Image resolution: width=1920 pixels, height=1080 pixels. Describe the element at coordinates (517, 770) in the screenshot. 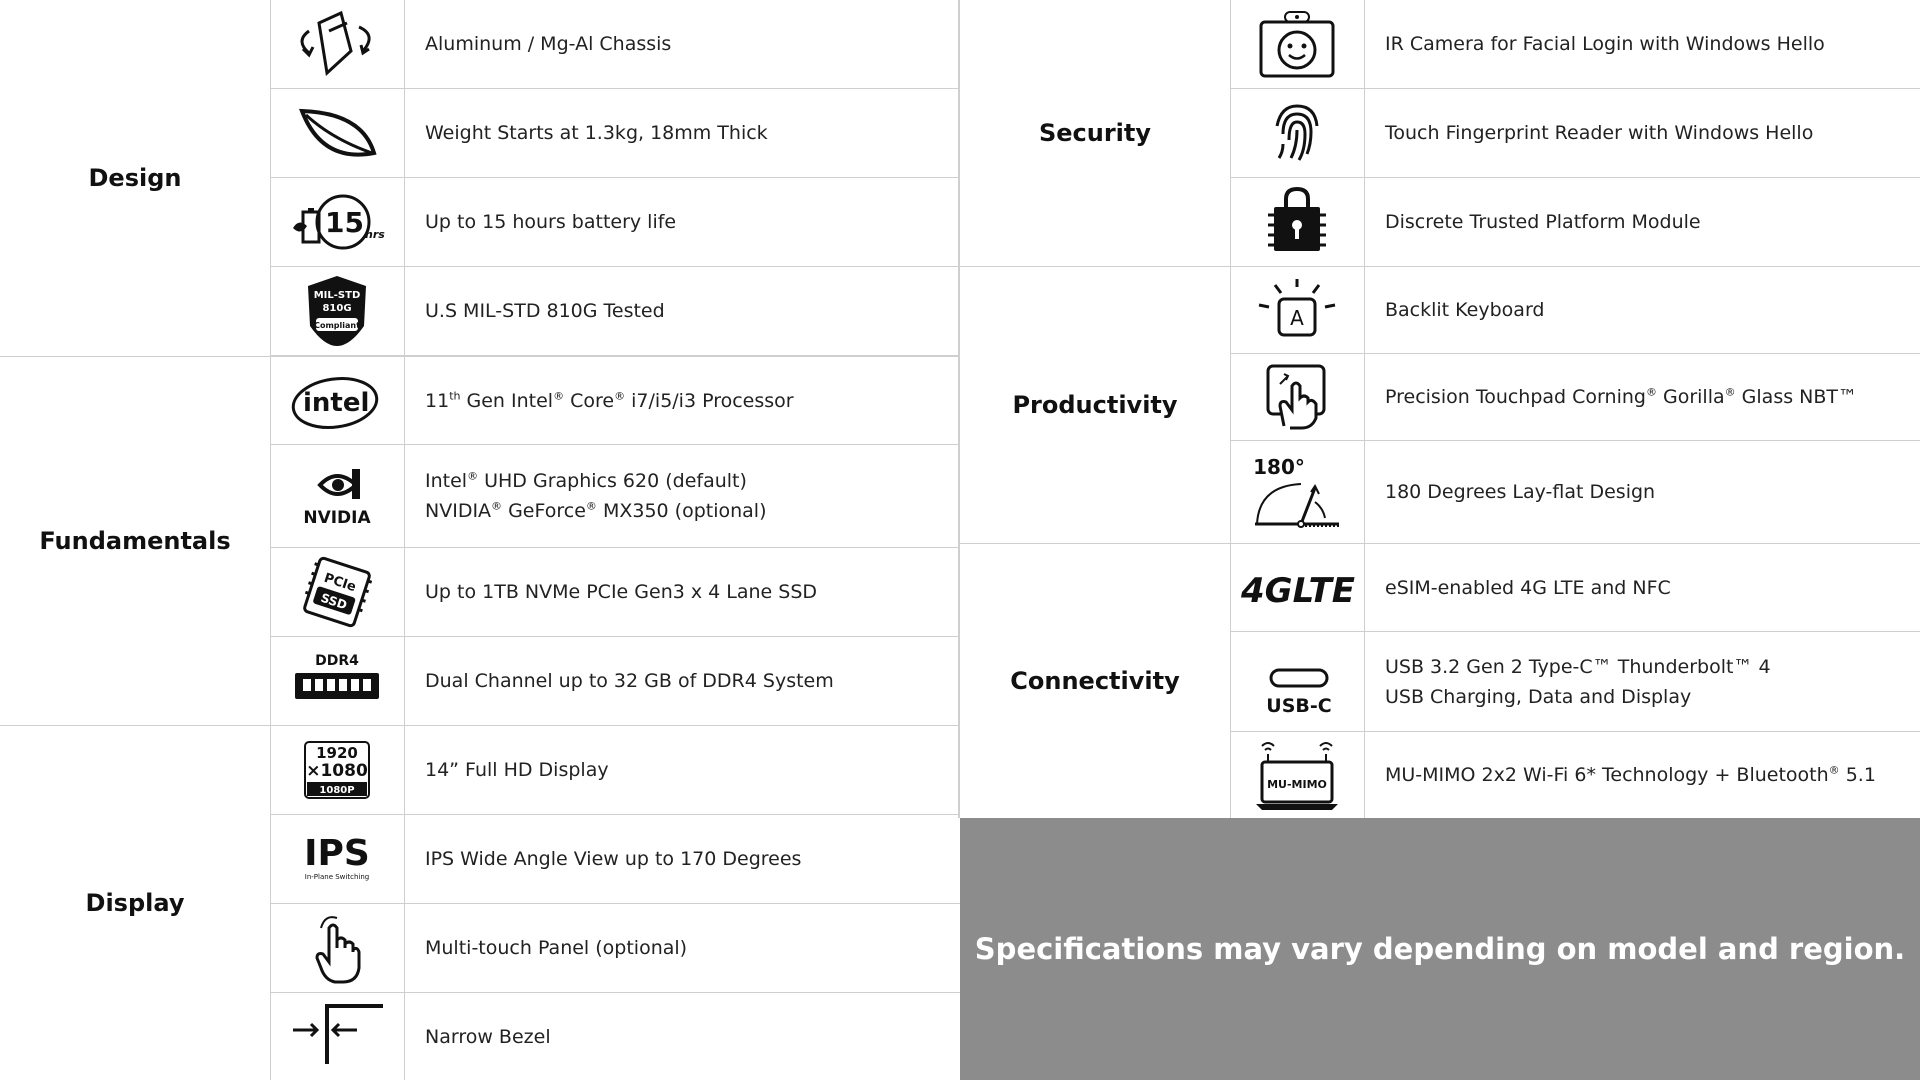

I see `spec-text: 14” Full HD Display` at that location.